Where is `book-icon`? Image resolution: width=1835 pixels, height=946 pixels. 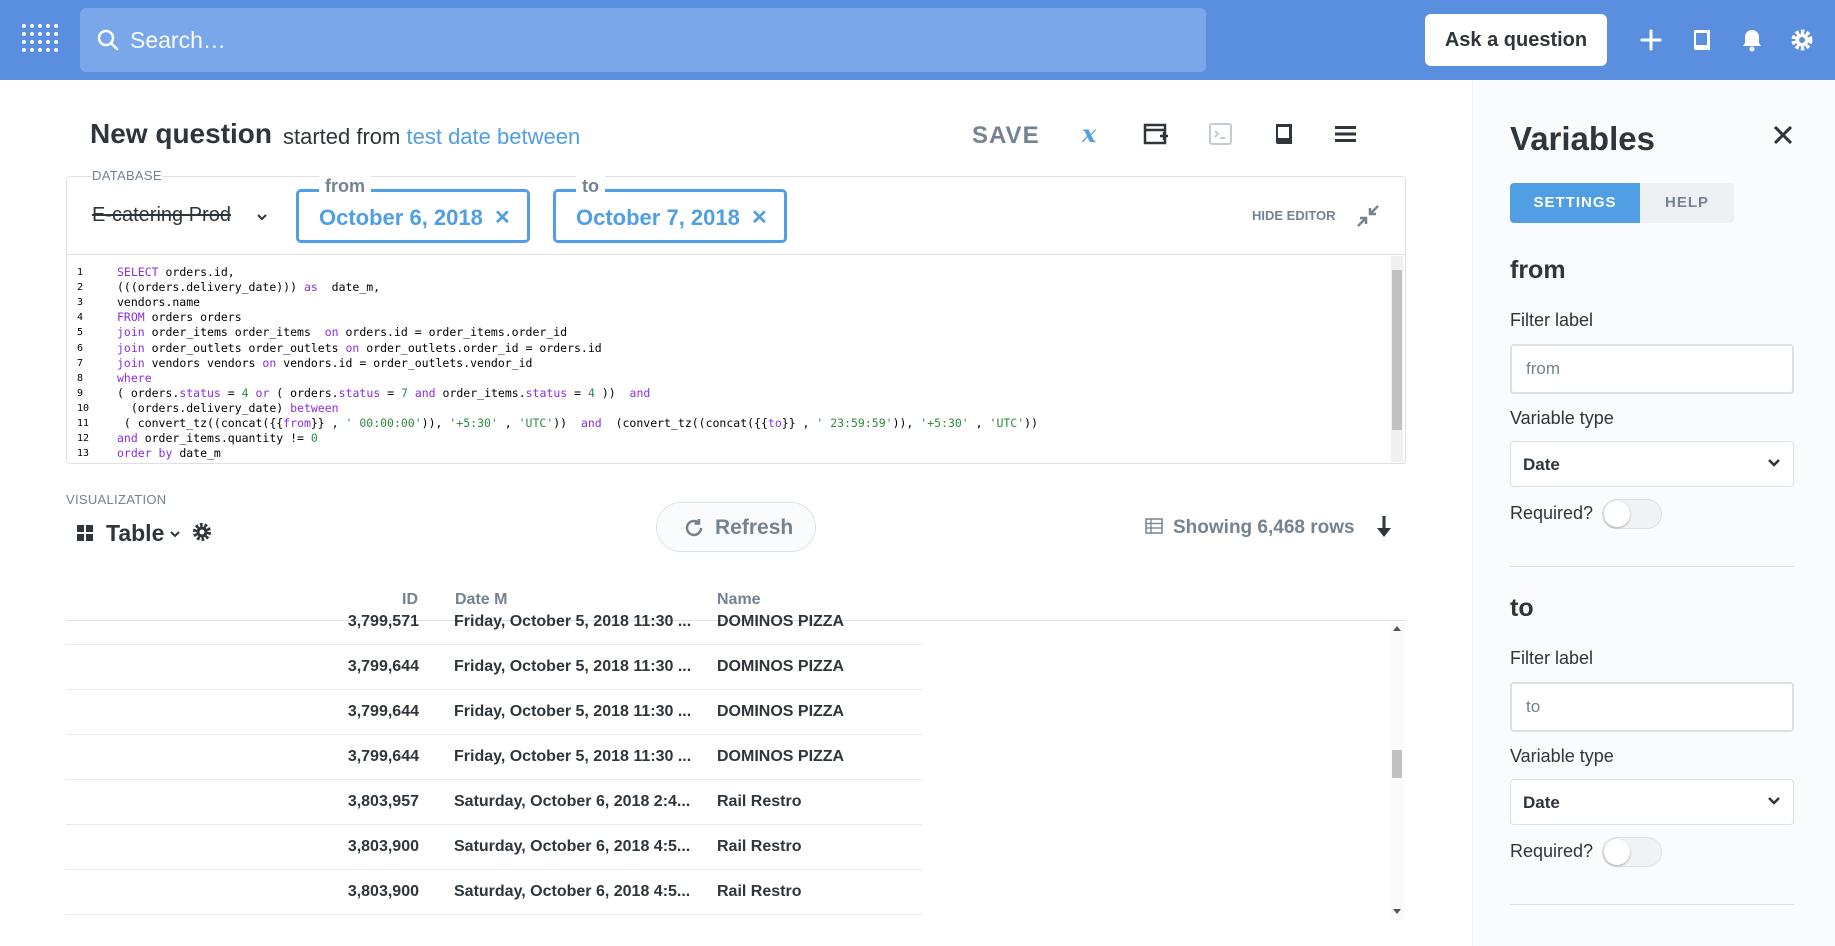
book-icon is located at coordinates (1702, 40).